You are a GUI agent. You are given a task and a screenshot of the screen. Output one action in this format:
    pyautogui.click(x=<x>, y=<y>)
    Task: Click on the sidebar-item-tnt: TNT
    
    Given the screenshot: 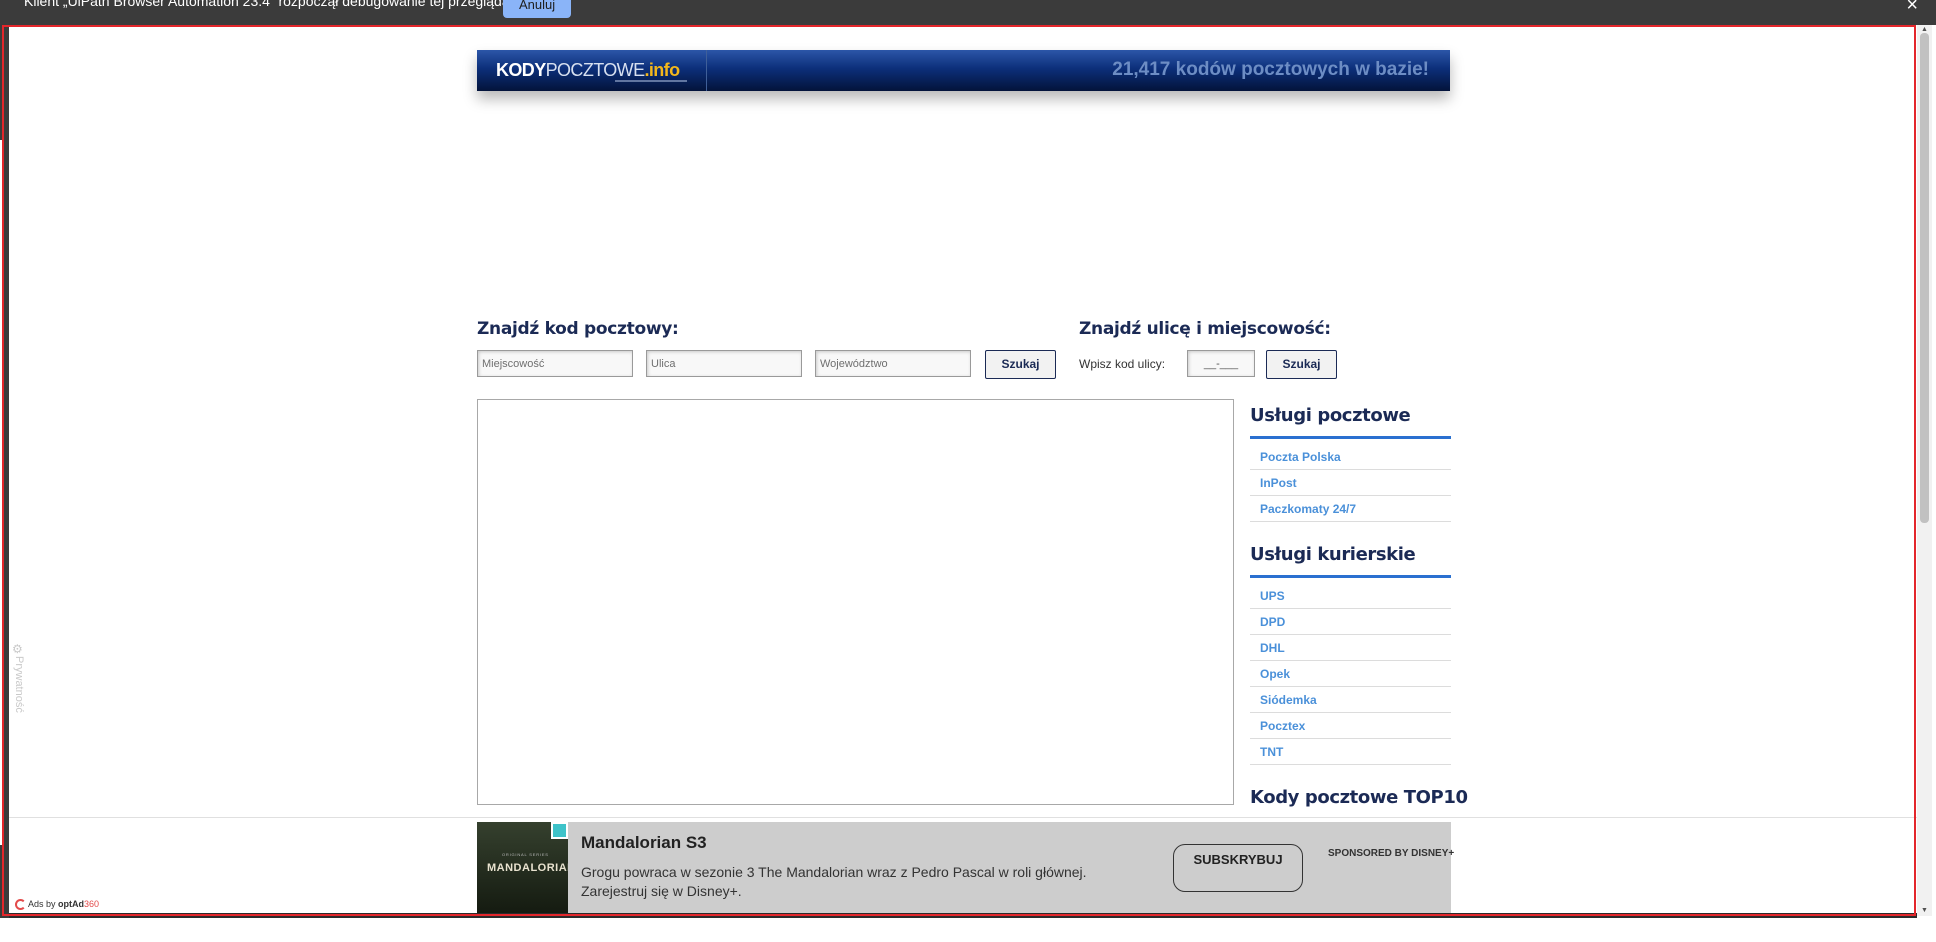 What is the action you would take?
    pyautogui.click(x=1350, y=752)
    